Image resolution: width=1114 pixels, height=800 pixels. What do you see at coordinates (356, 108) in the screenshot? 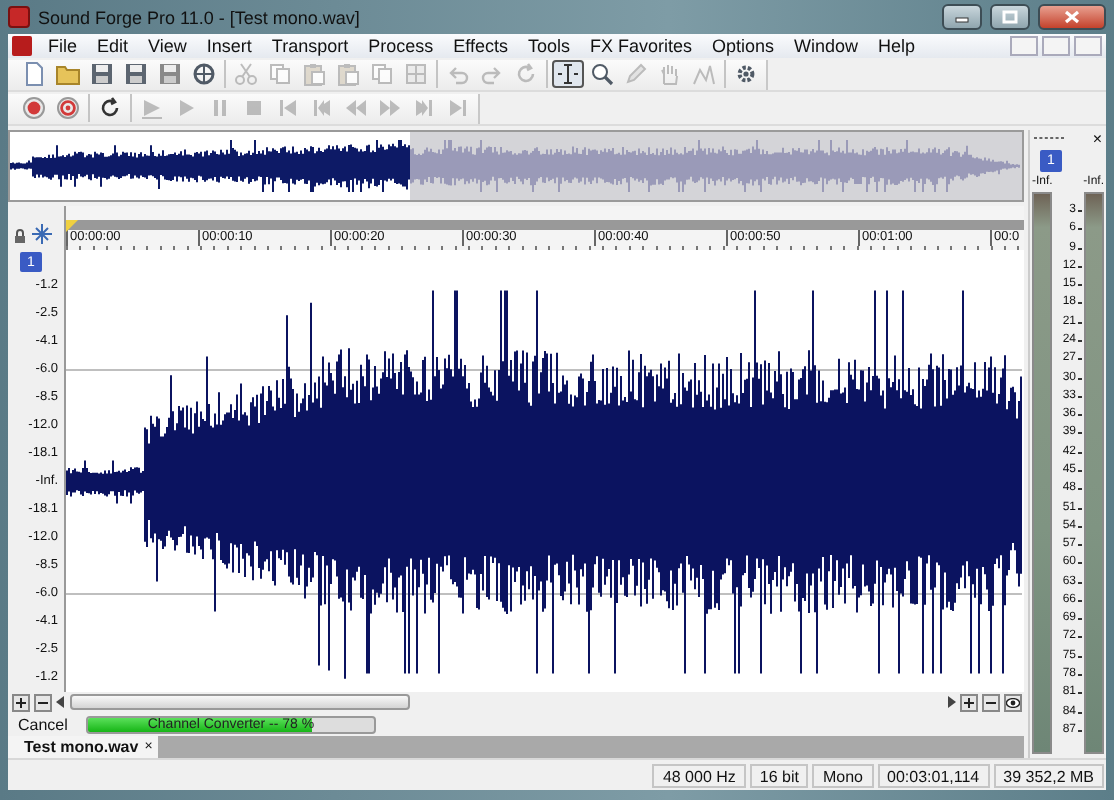
I see `rewind-icon` at bounding box center [356, 108].